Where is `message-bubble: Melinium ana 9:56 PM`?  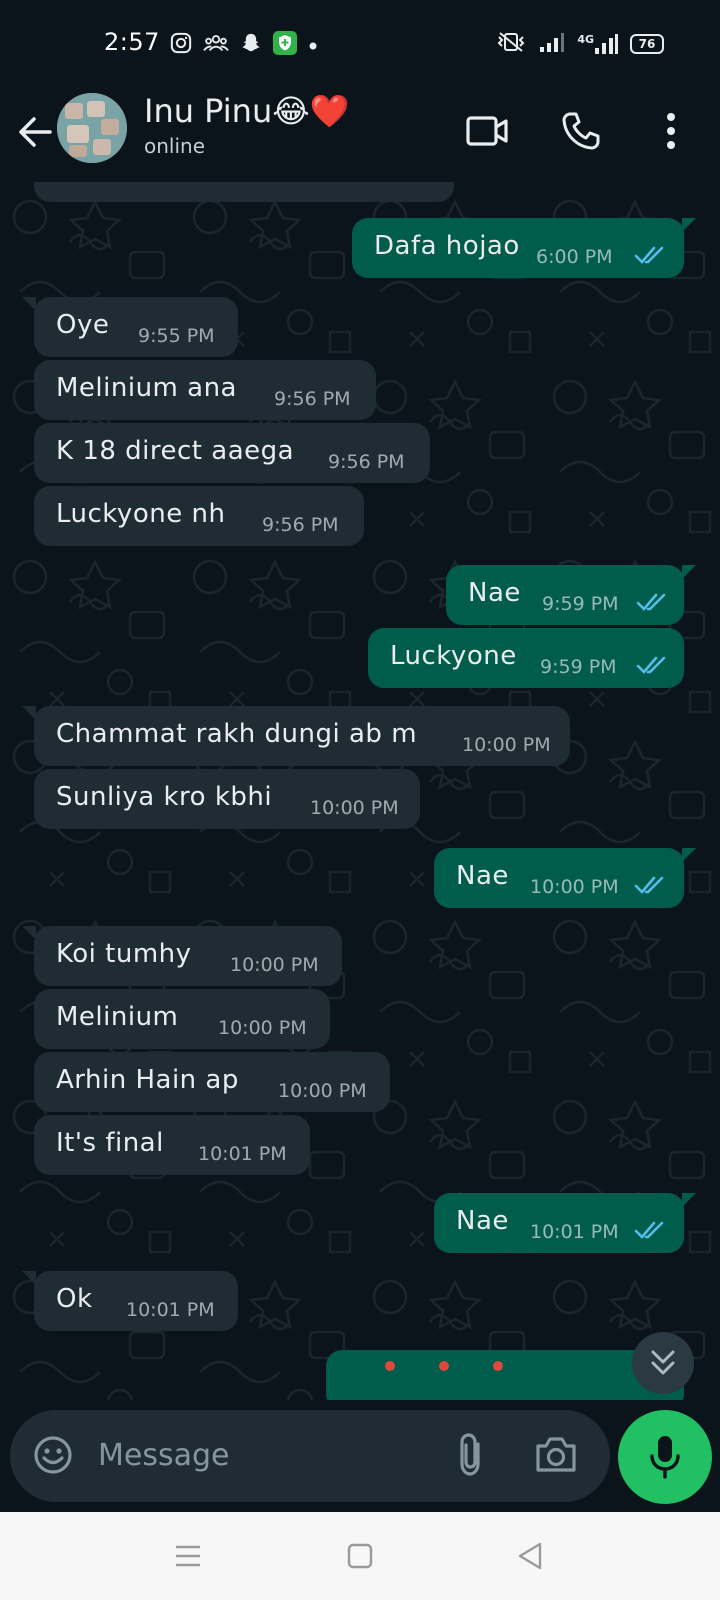
message-bubble: Melinium ana 9:56 PM is located at coordinates (205, 390).